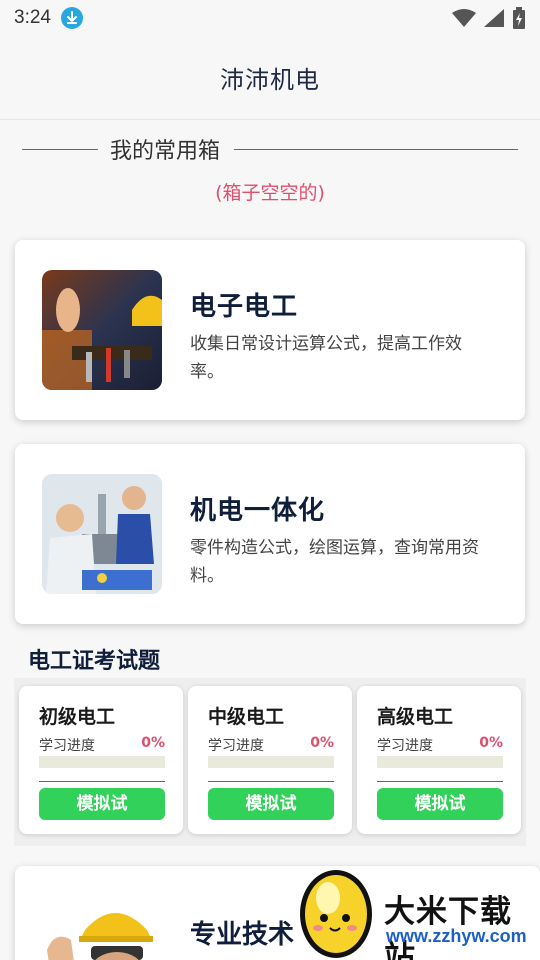 The height and width of the screenshot is (960, 540). I want to click on toolbox-empty-hint: (箱子空空的), so click(270, 193).